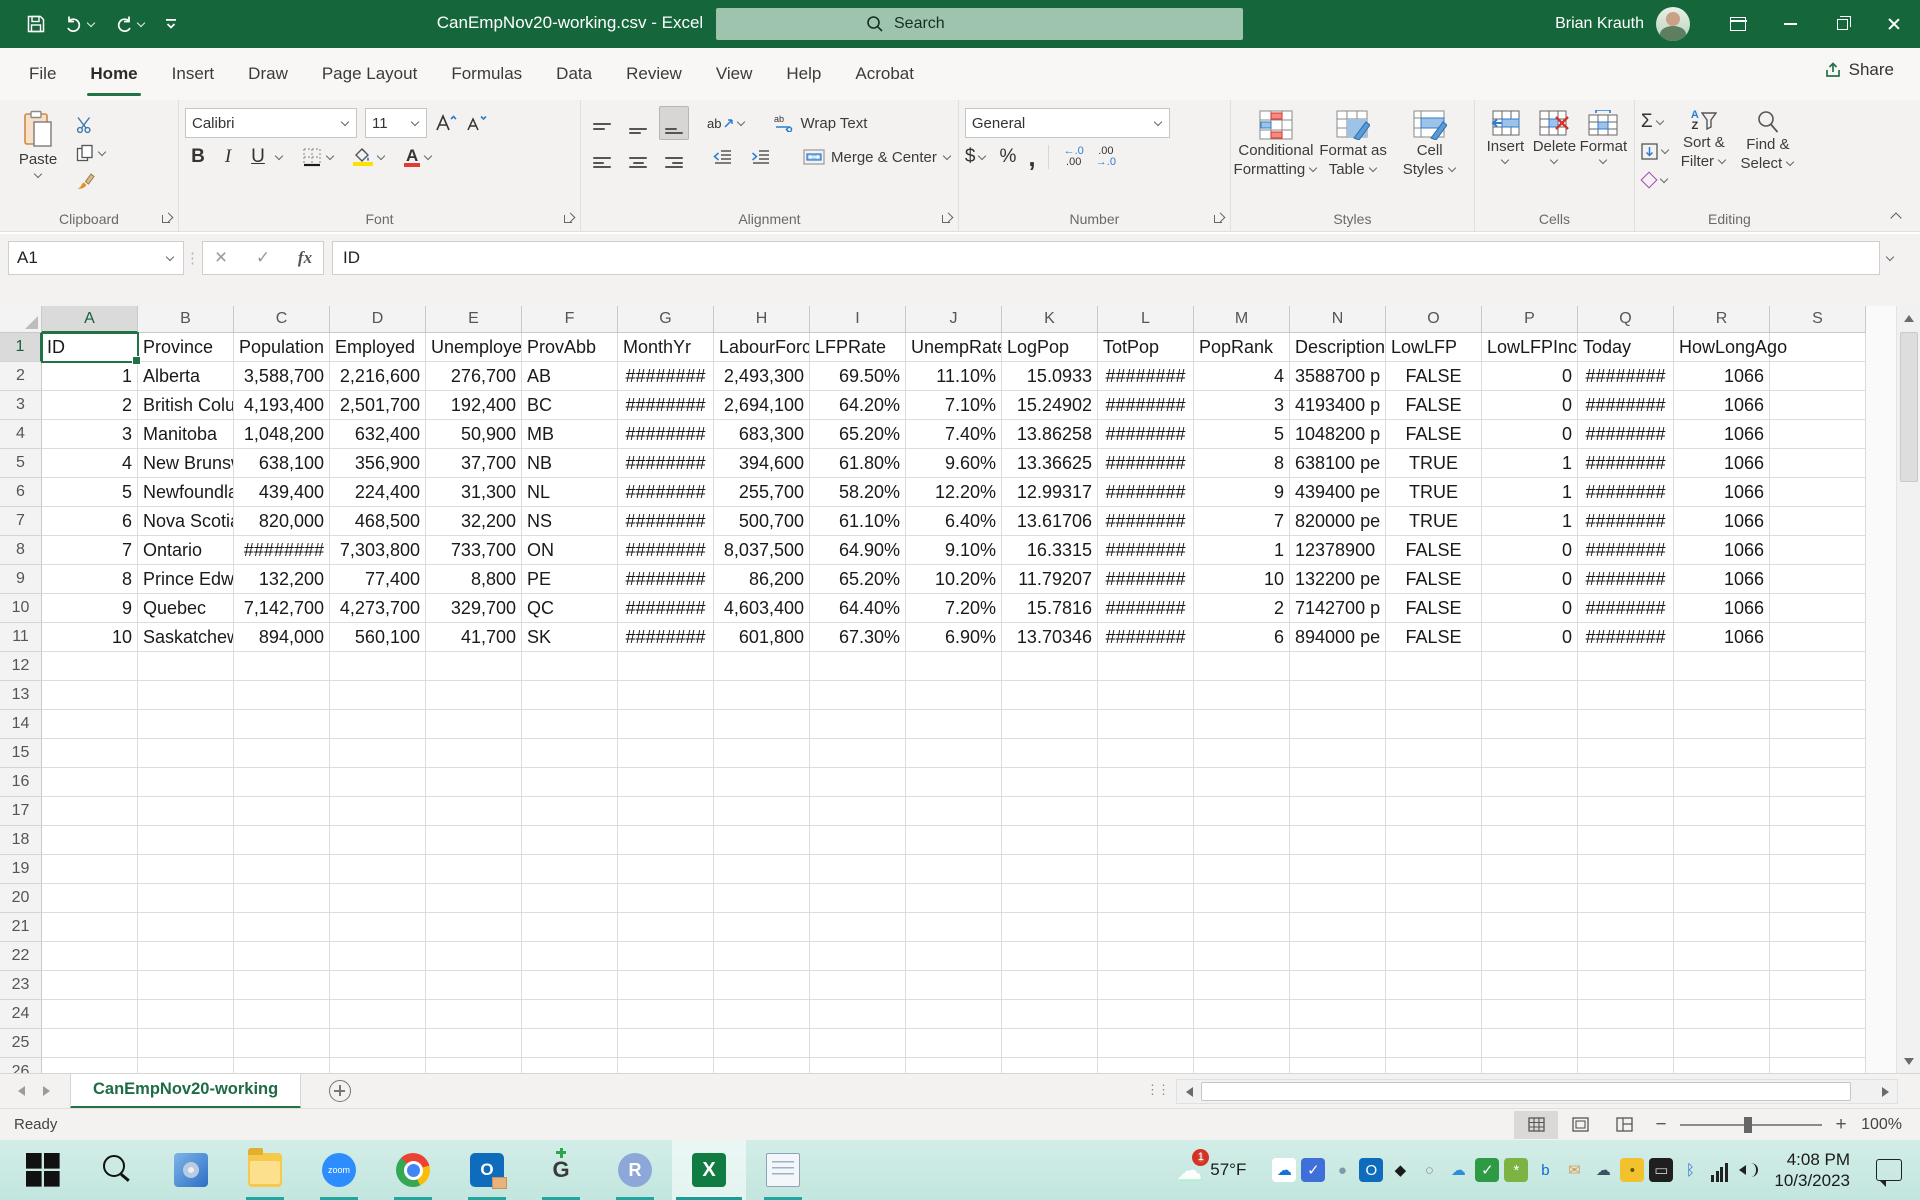 The image size is (1920, 1200). What do you see at coordinates (1530, 811) in the screenshot?
I see `cell-P17` at bounding box center [1530, 811].